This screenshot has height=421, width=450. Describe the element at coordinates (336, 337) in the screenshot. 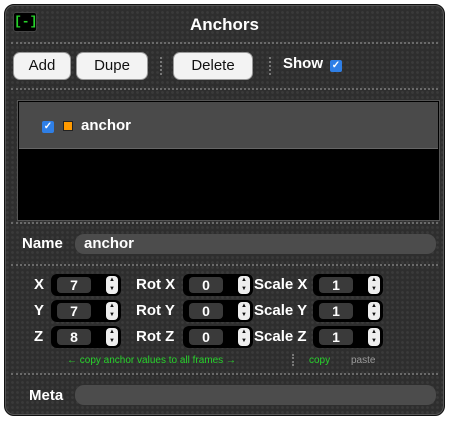

I see `scalez-value: 1` at that location.